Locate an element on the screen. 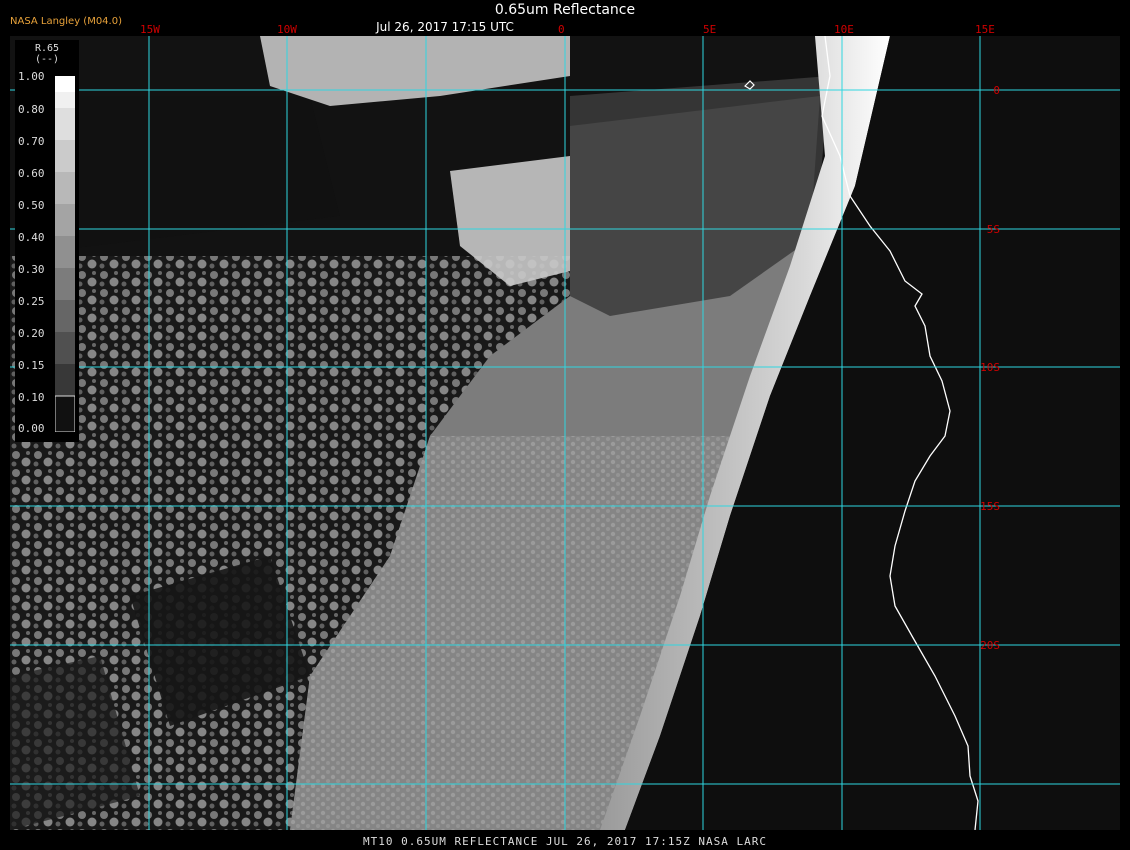  legend-tick: 0.00 is located at coordinates (31, 428).